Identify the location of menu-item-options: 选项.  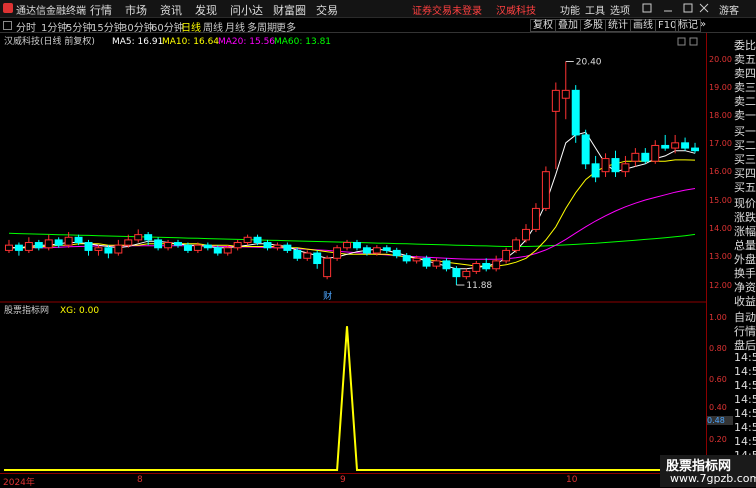
(620, 9).